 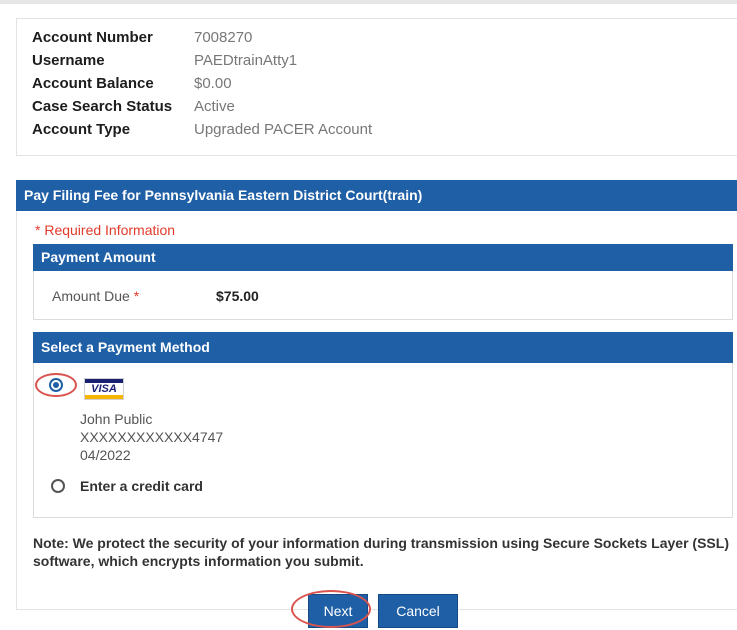 What do you see at coordinates (223, 37) in the screenshot?
I see `account-number-value: 7008270` at bounding box center [223, 37].